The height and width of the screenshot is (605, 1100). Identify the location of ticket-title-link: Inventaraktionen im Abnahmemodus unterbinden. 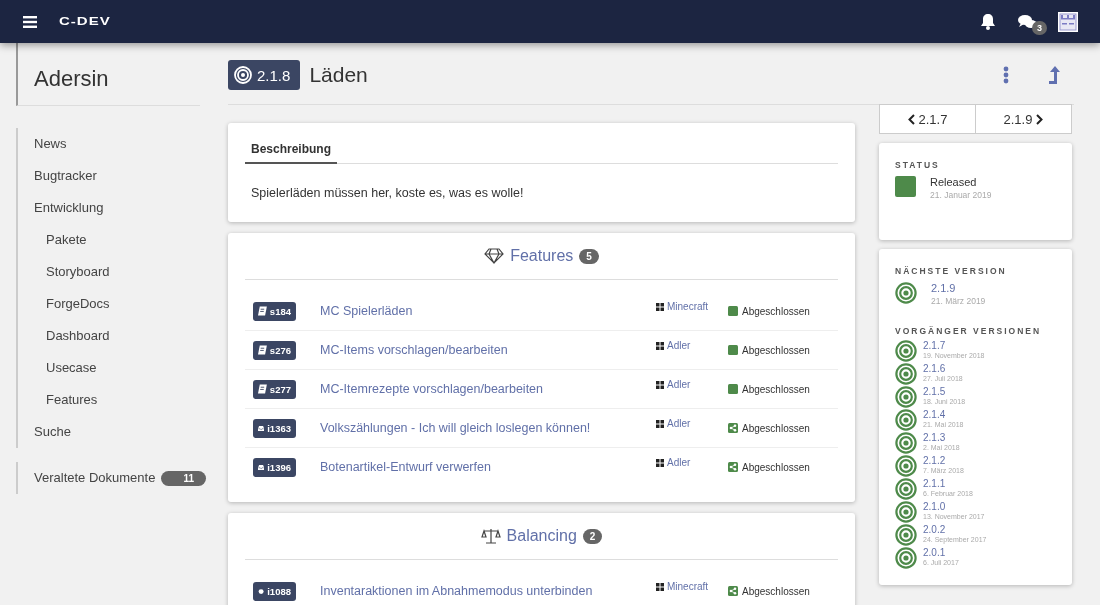
(488, 591).